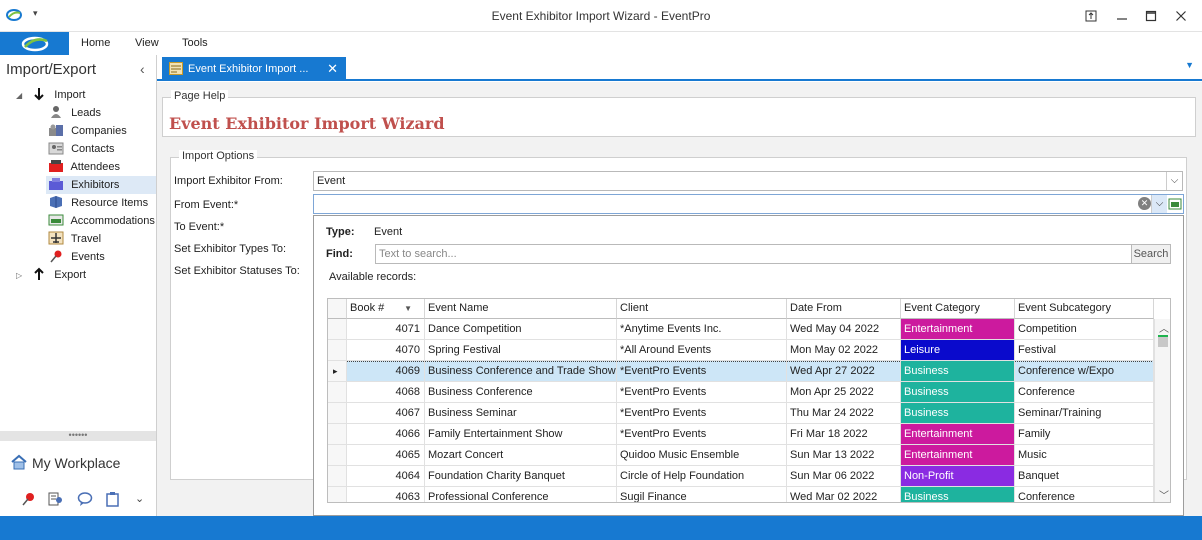 This screenshot has width=1202, height=540. What do you see at coordinates (844, 371) in the screenshot?
I see `cell-date: Wed Apr 27 2022` at bounding box center [844, 371].